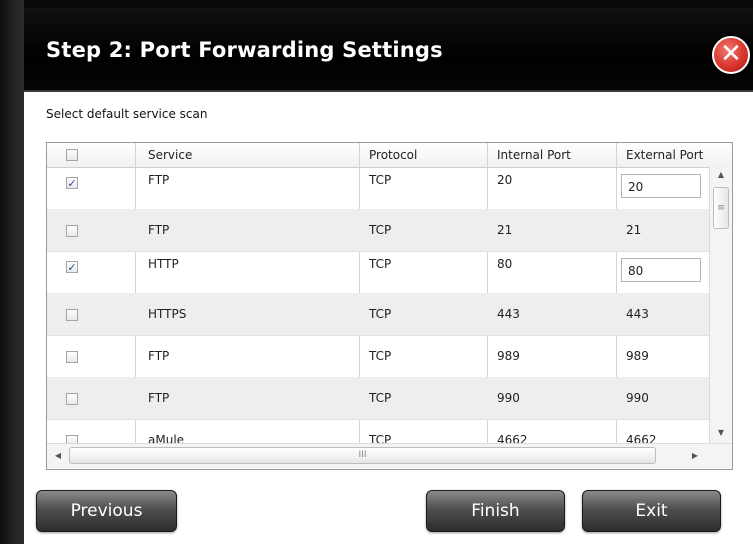  Describe the element at coordinates (731, 55) in the screenshot. I see `close-icon: ✕` at that location.